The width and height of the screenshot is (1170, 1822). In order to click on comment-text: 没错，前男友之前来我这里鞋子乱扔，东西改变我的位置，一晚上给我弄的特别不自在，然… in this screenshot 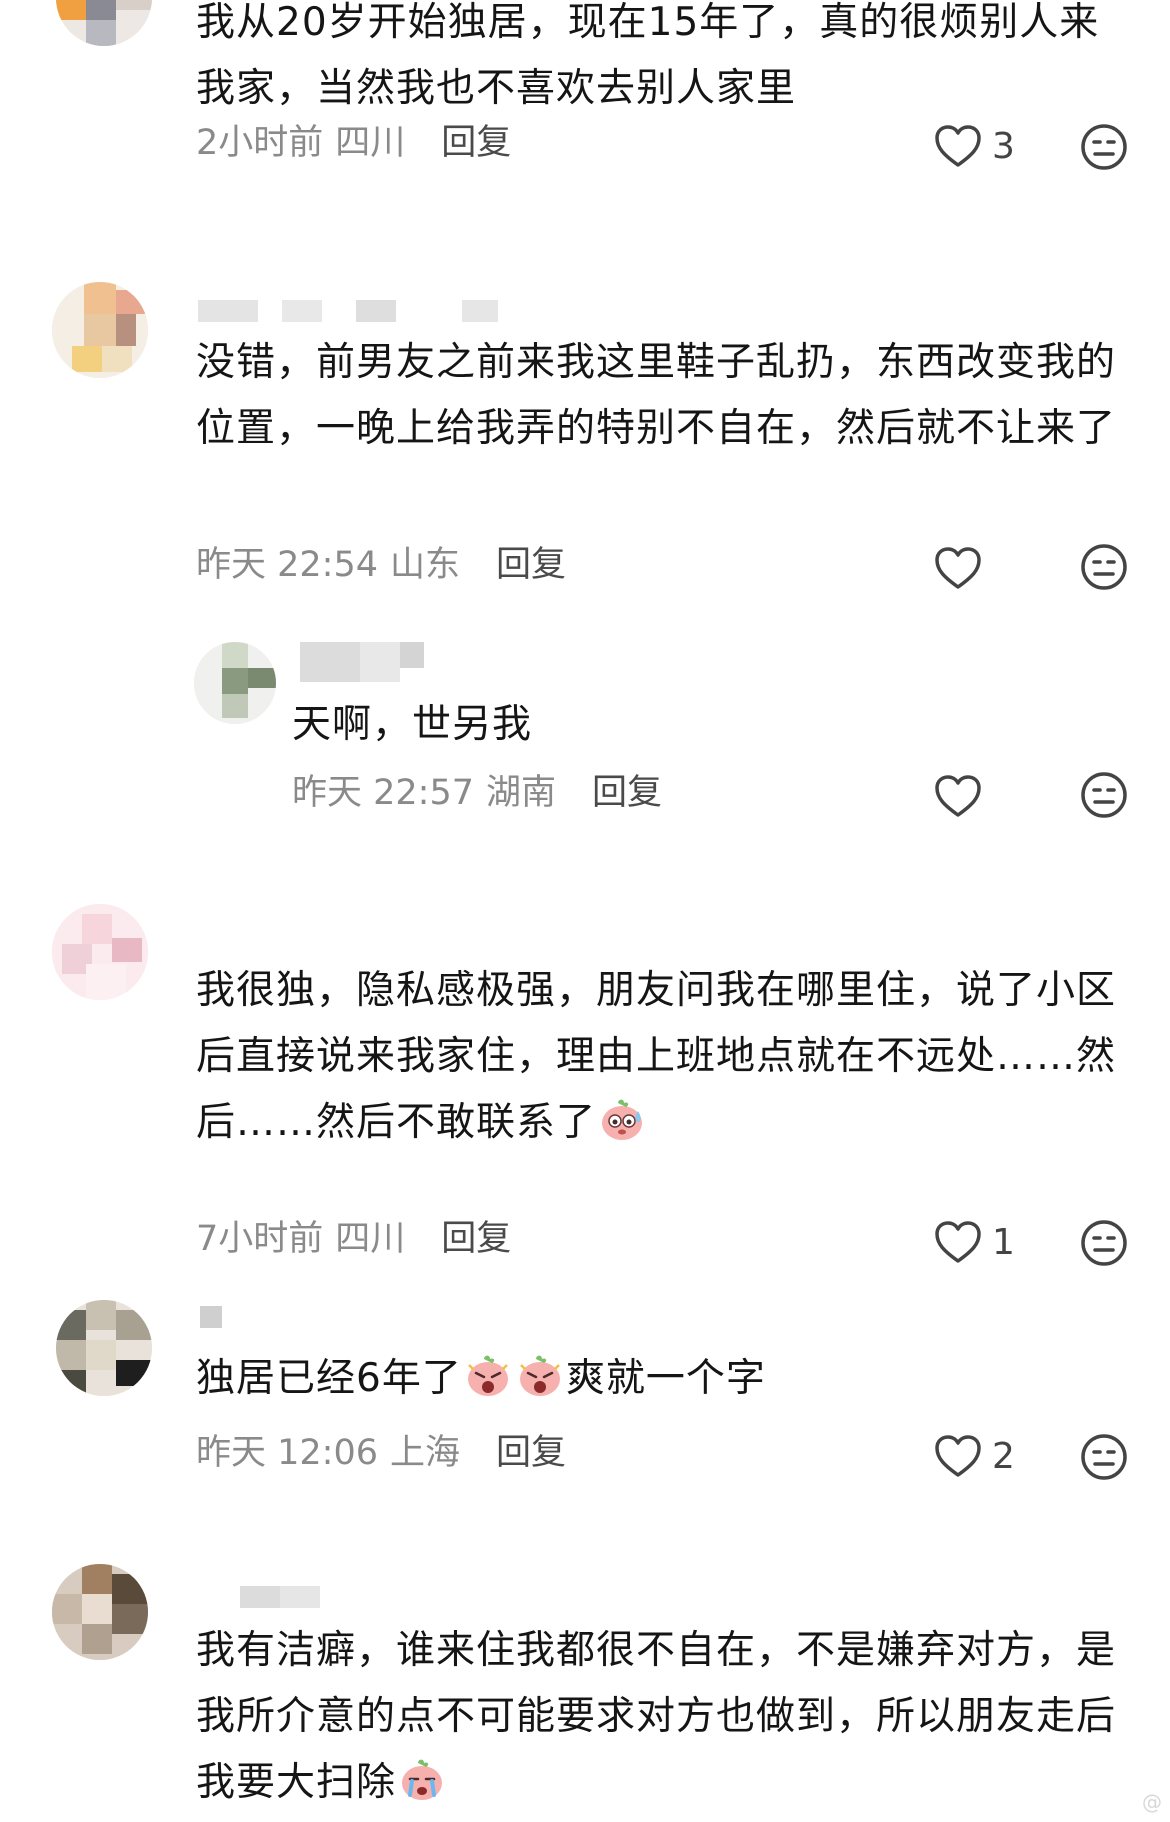, I will do `click(656, 395)`.